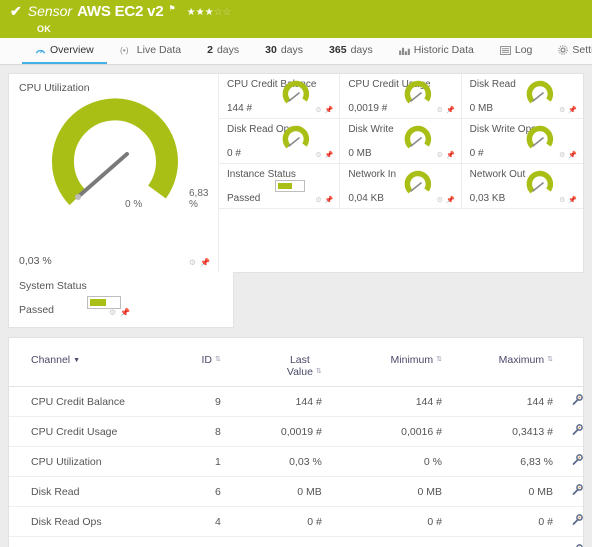  Describe the element at coordinates (338, 50) in the screenshot. I see `tab-number: 365` at that location.